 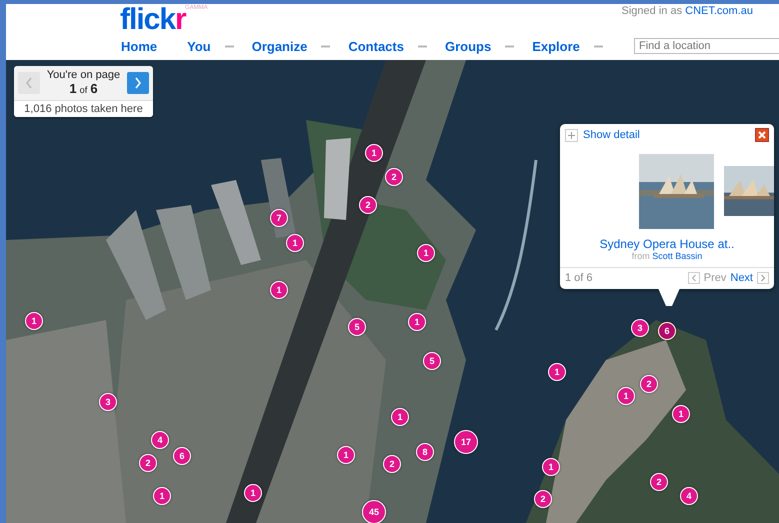 What do you see at coordinates (719, 11) in the screenshot?
I see `user-link: CNET.com.au` at bounding box center [719, 11].